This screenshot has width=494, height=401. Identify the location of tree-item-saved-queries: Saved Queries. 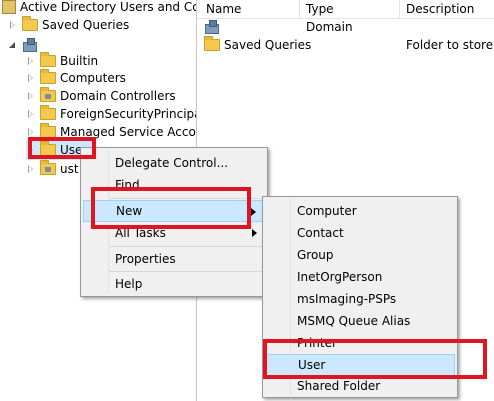
(68, 25).